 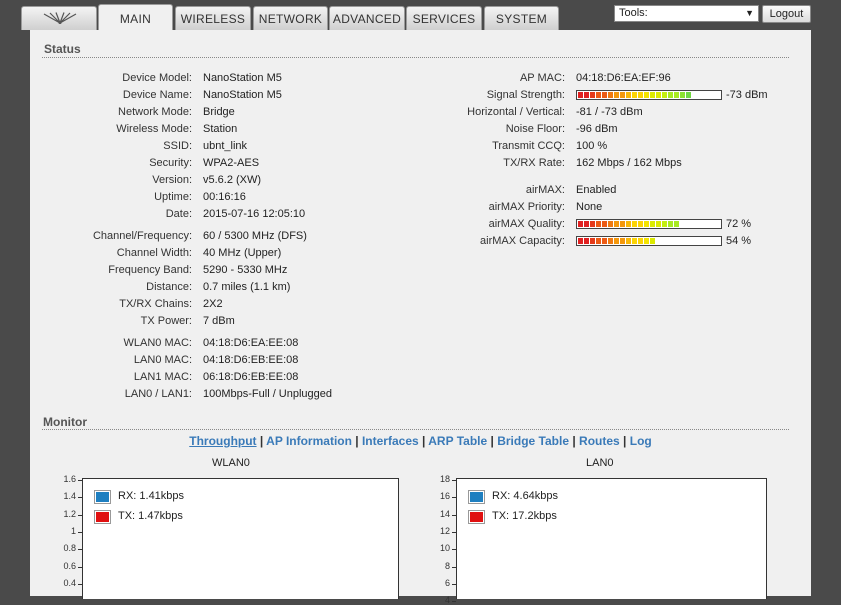 I want to click on monitor-link-log: Log, so click(x=641, y=441).